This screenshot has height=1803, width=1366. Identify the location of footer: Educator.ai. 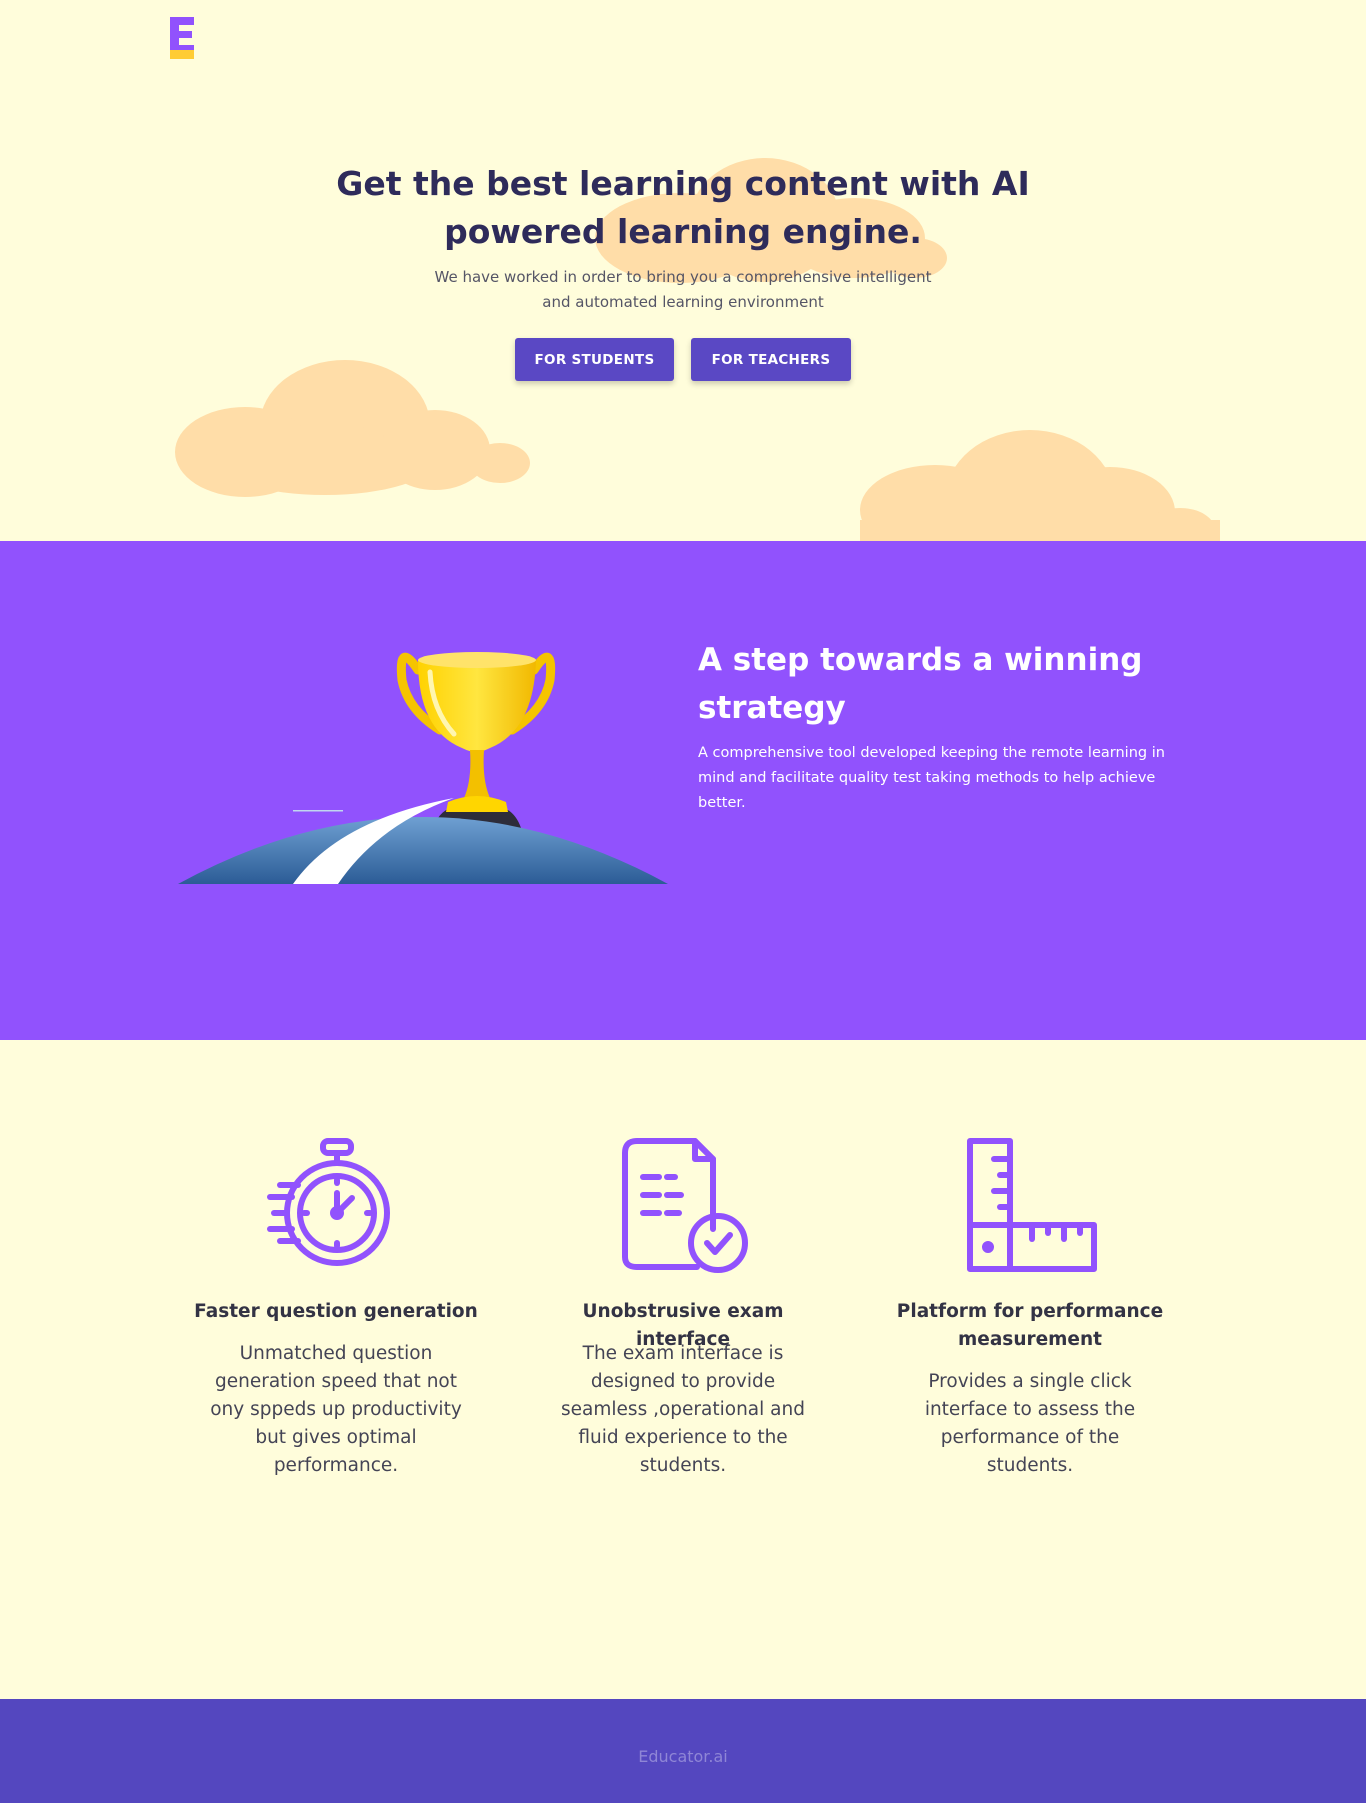
(683, 1751).